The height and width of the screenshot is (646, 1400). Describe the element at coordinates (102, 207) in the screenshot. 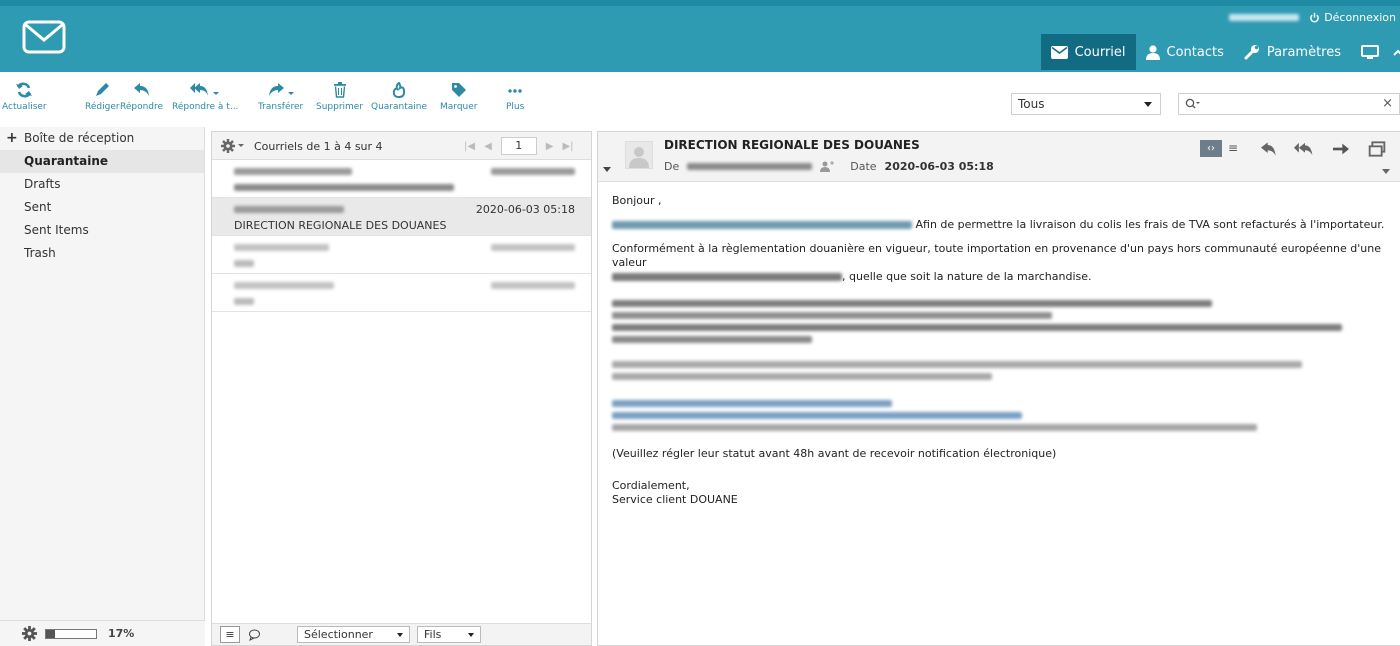

I see `folder-sent: Sent` at that location.